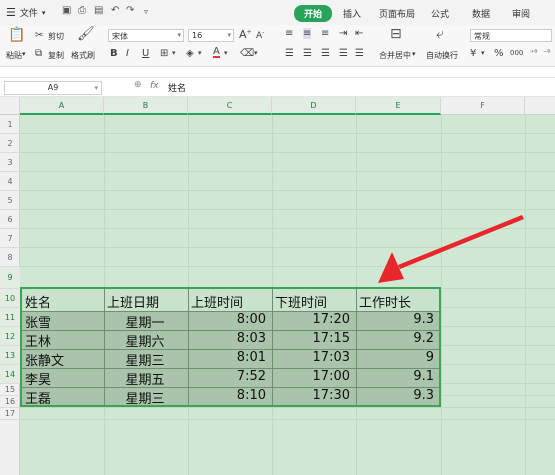 The image size is (555, 475). I want to click on indent-icon: ⇥, so click(343, 33).